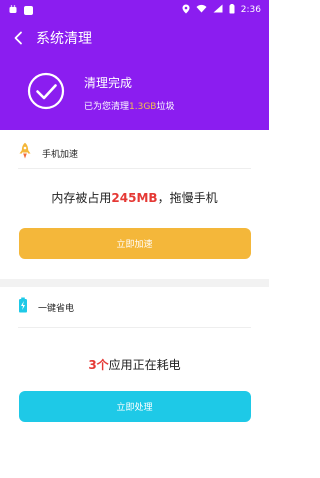 The height and width of the screenshot is (478, 320). What do you see at coordinates (28, 10) in the screenshot?
I see `notification-square-icon` at bounding box center [28, 10].